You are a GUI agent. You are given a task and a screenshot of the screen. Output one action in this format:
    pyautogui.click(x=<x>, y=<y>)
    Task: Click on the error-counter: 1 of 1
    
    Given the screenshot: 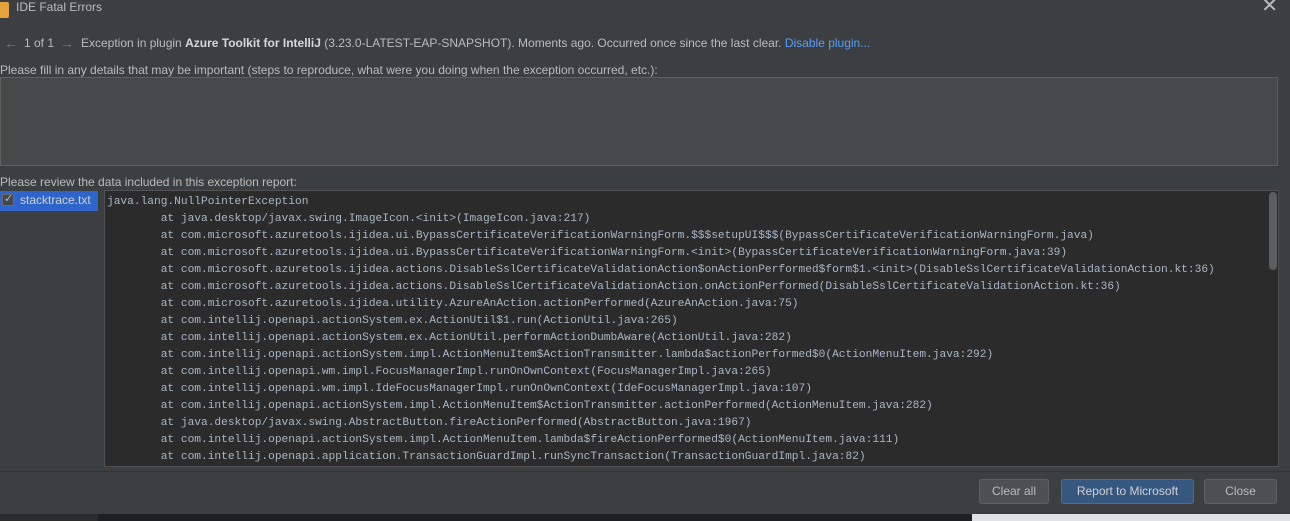 What is the action you would take?
    pyautogui.click(x=39, y=43)
    